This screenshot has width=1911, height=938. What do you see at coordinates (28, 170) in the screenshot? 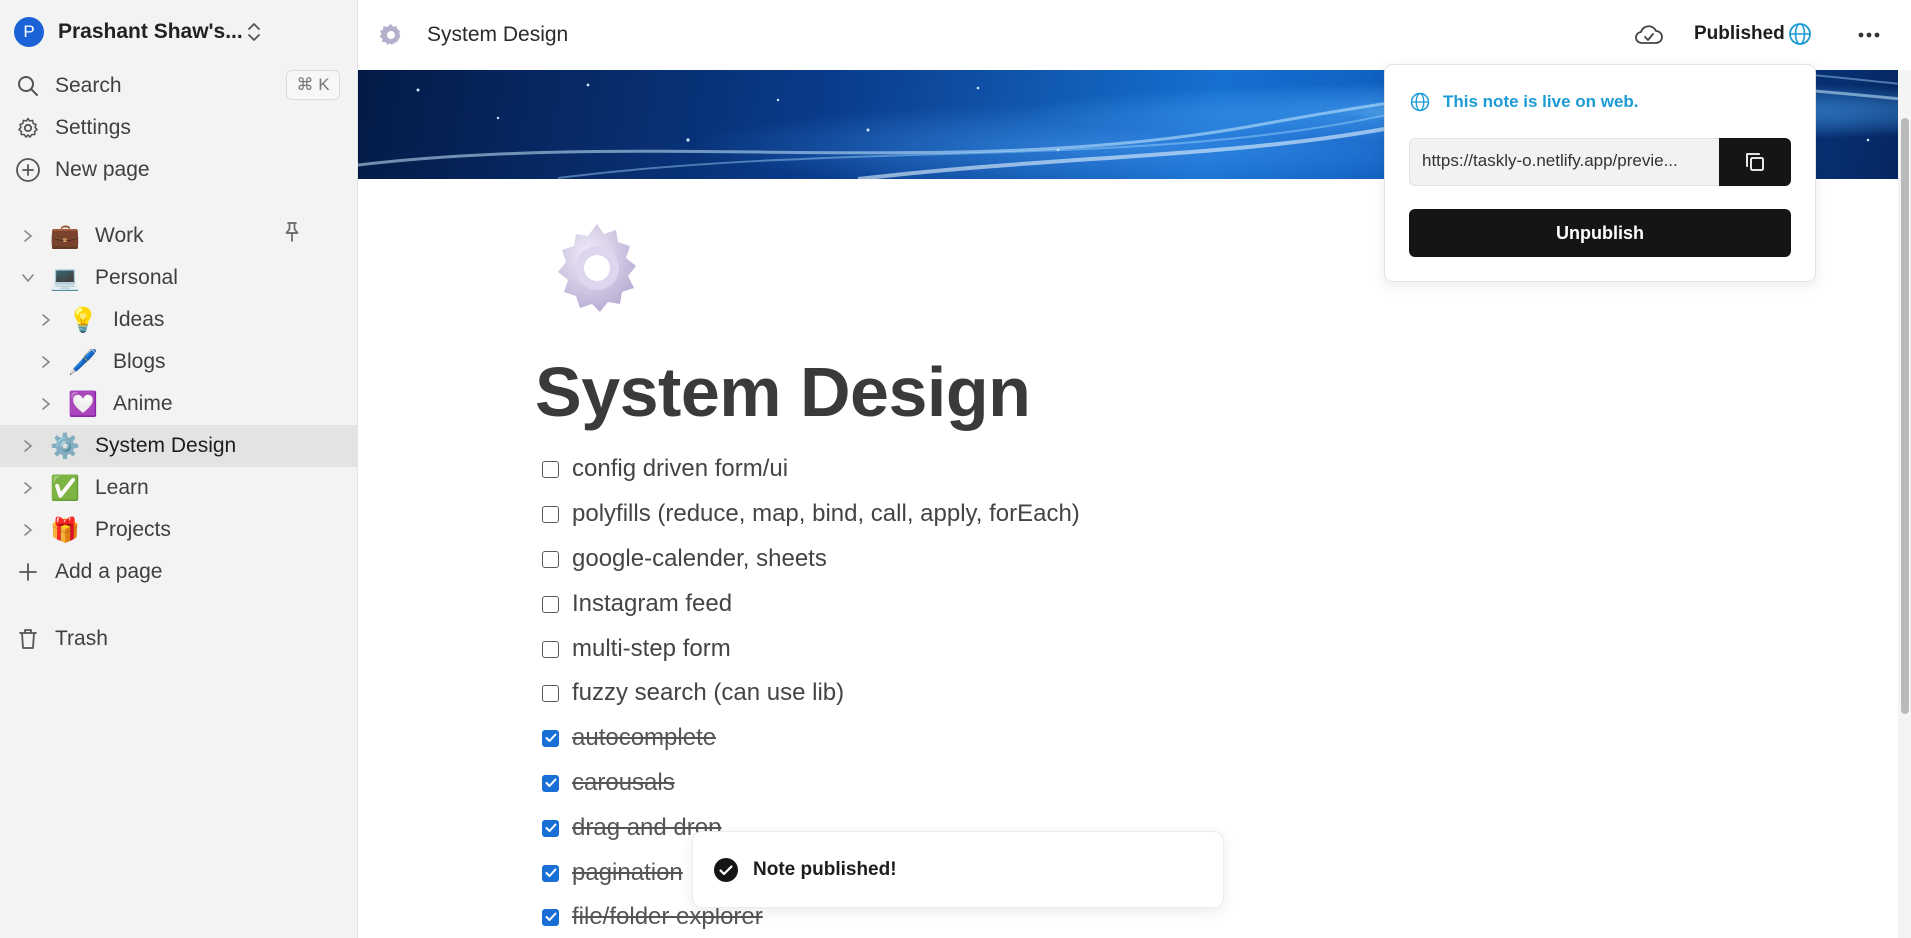
I see `plus-circle-icon` at bounding box center [28, 170].